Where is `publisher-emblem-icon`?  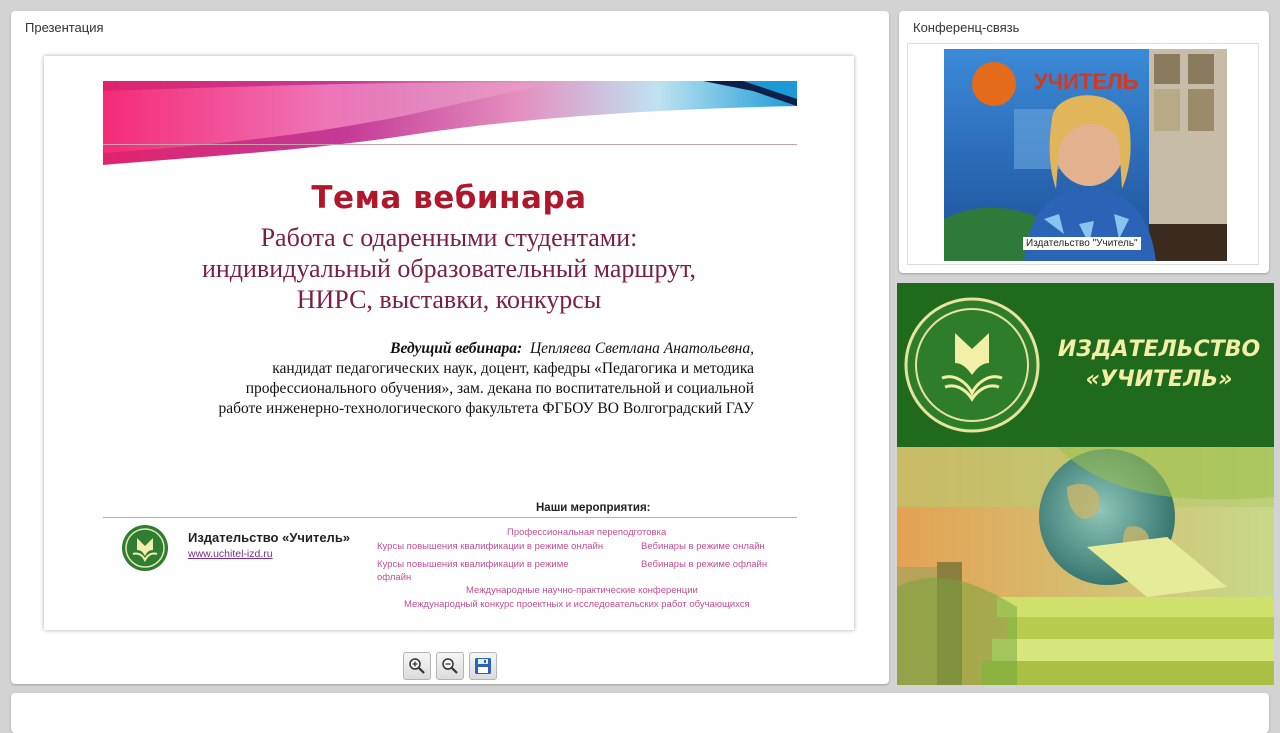 publisher-emblem-icon is located at coordinates (972, 365).